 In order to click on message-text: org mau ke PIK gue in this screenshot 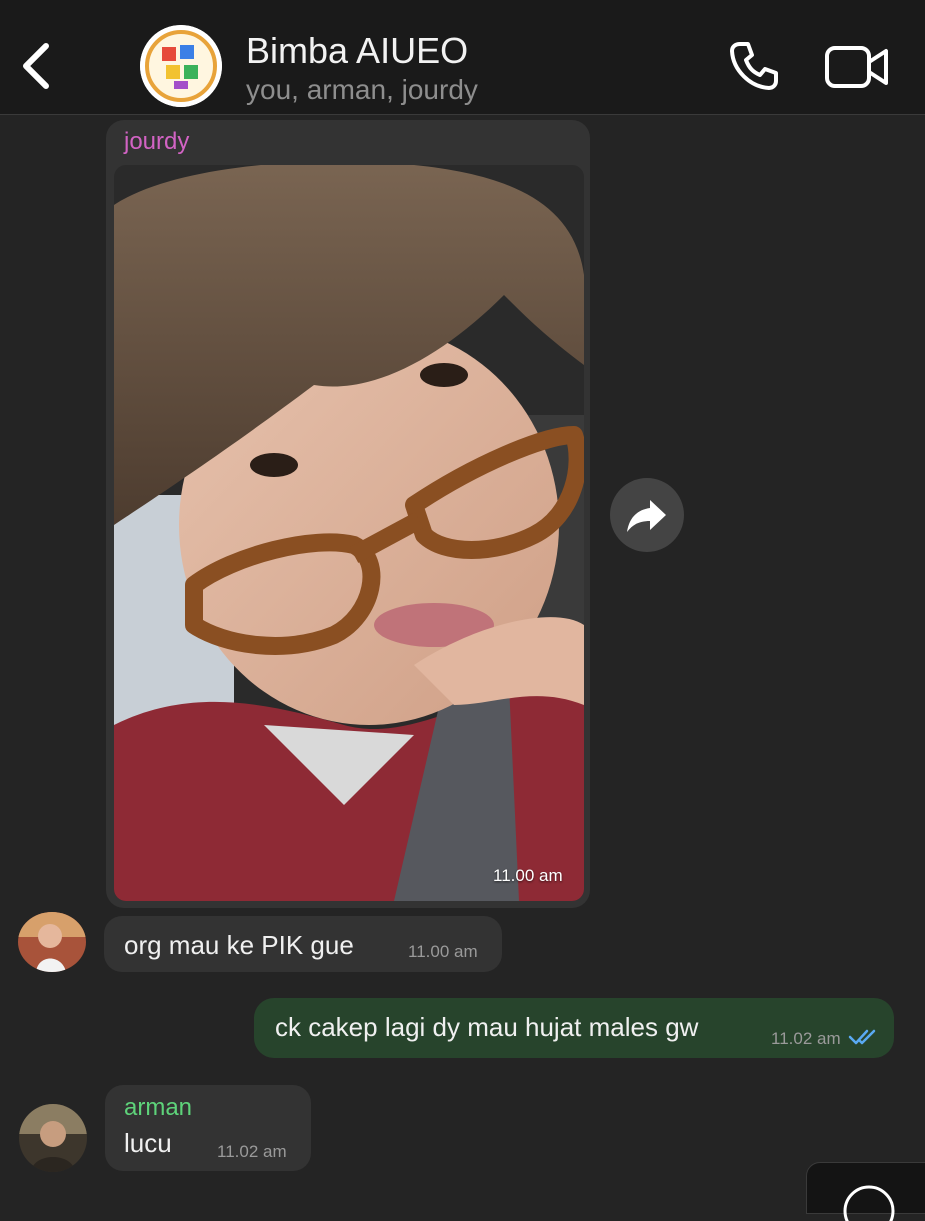, I will do `click(239, 945)`.